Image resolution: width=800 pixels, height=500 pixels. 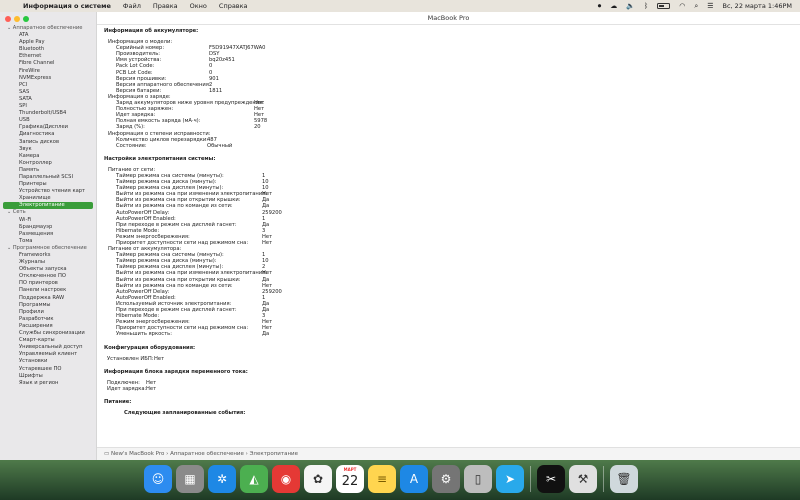 I want to click on sidebar-item: Apple Pay, so click(x=48, y=42).